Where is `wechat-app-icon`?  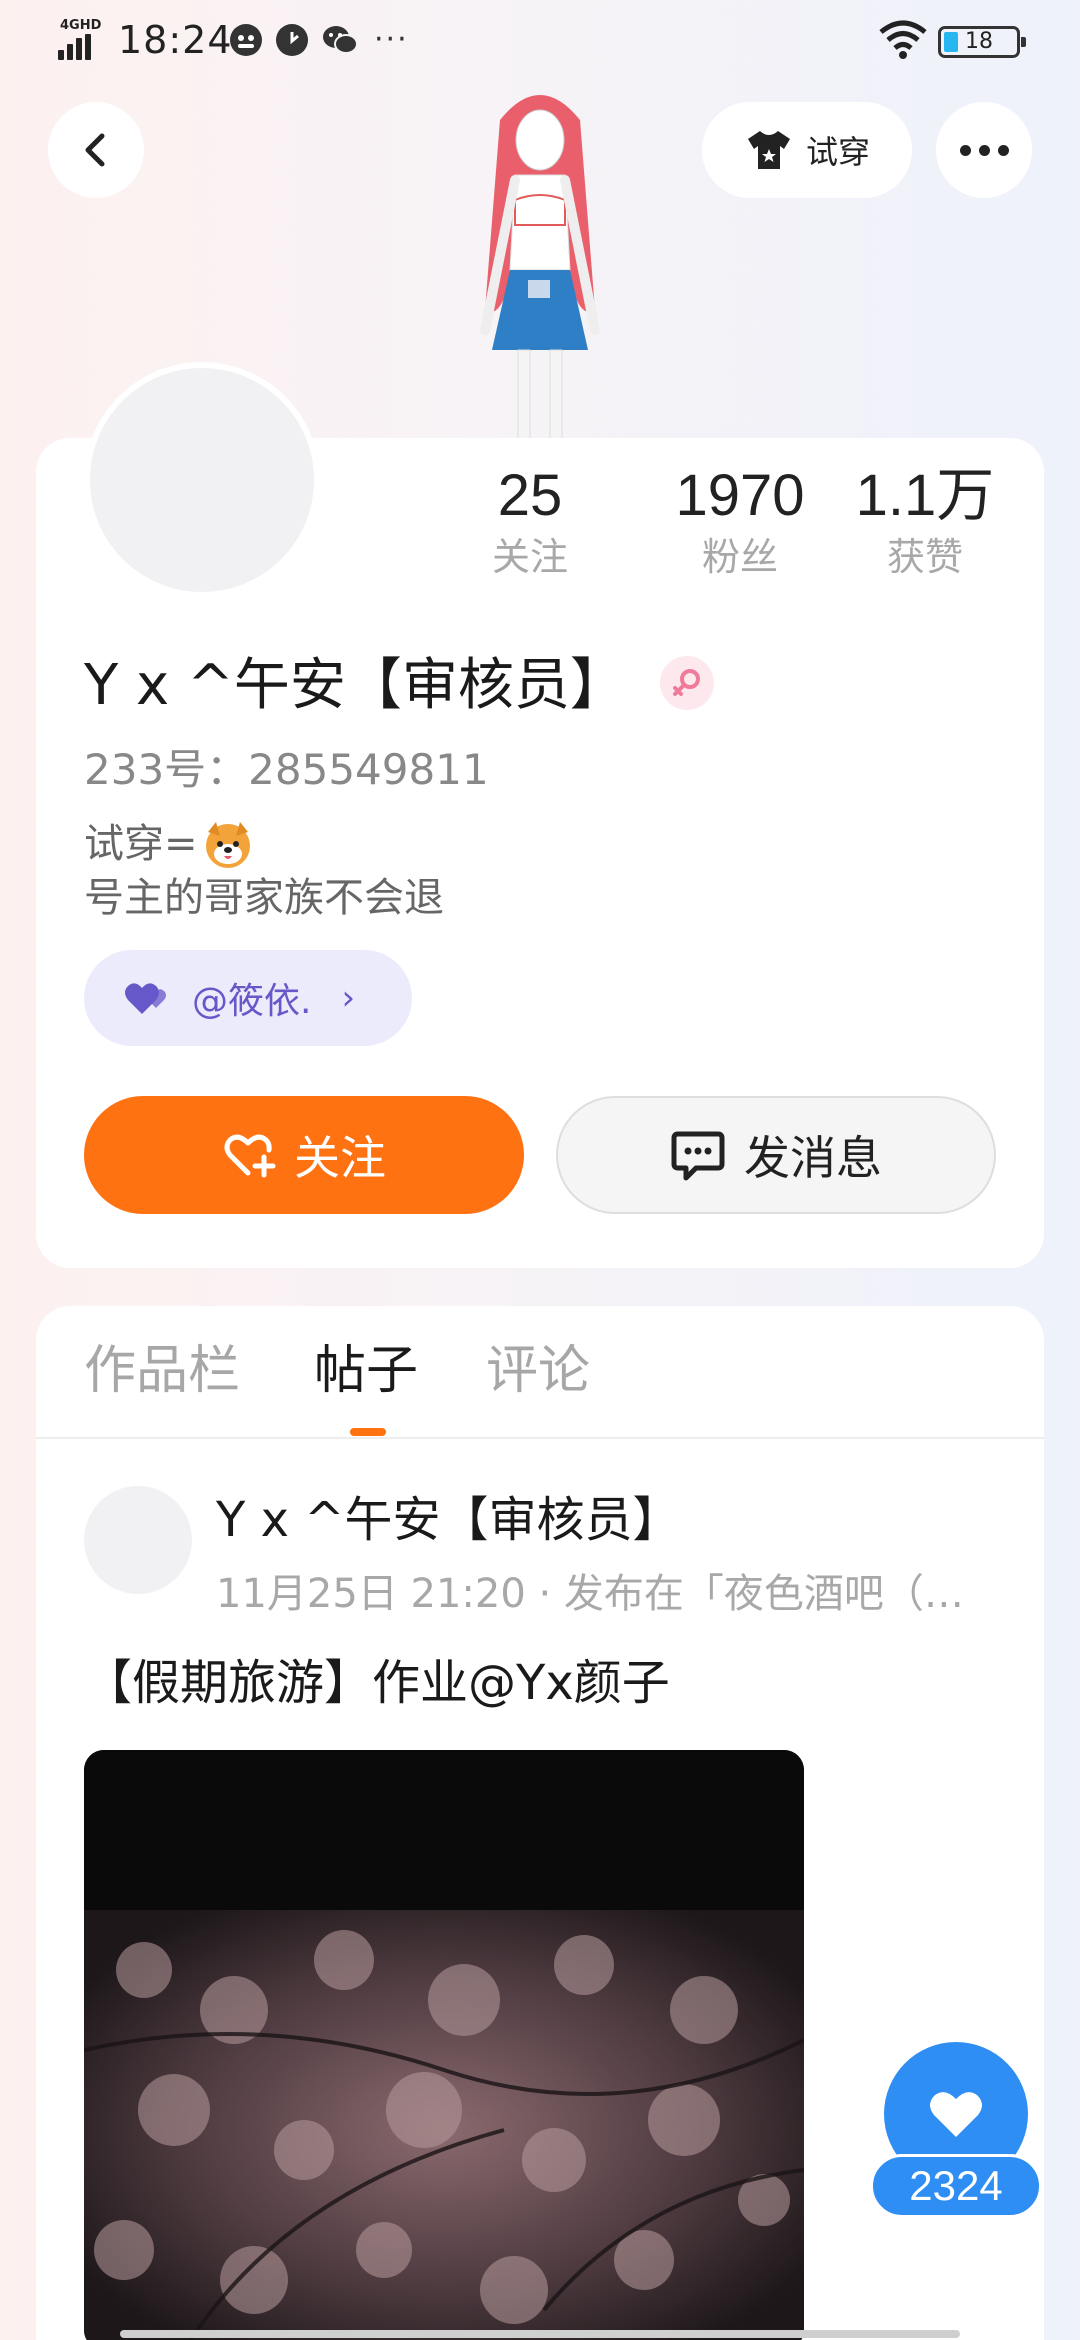 wechat-app-icon is located at coordinates (340, 40).